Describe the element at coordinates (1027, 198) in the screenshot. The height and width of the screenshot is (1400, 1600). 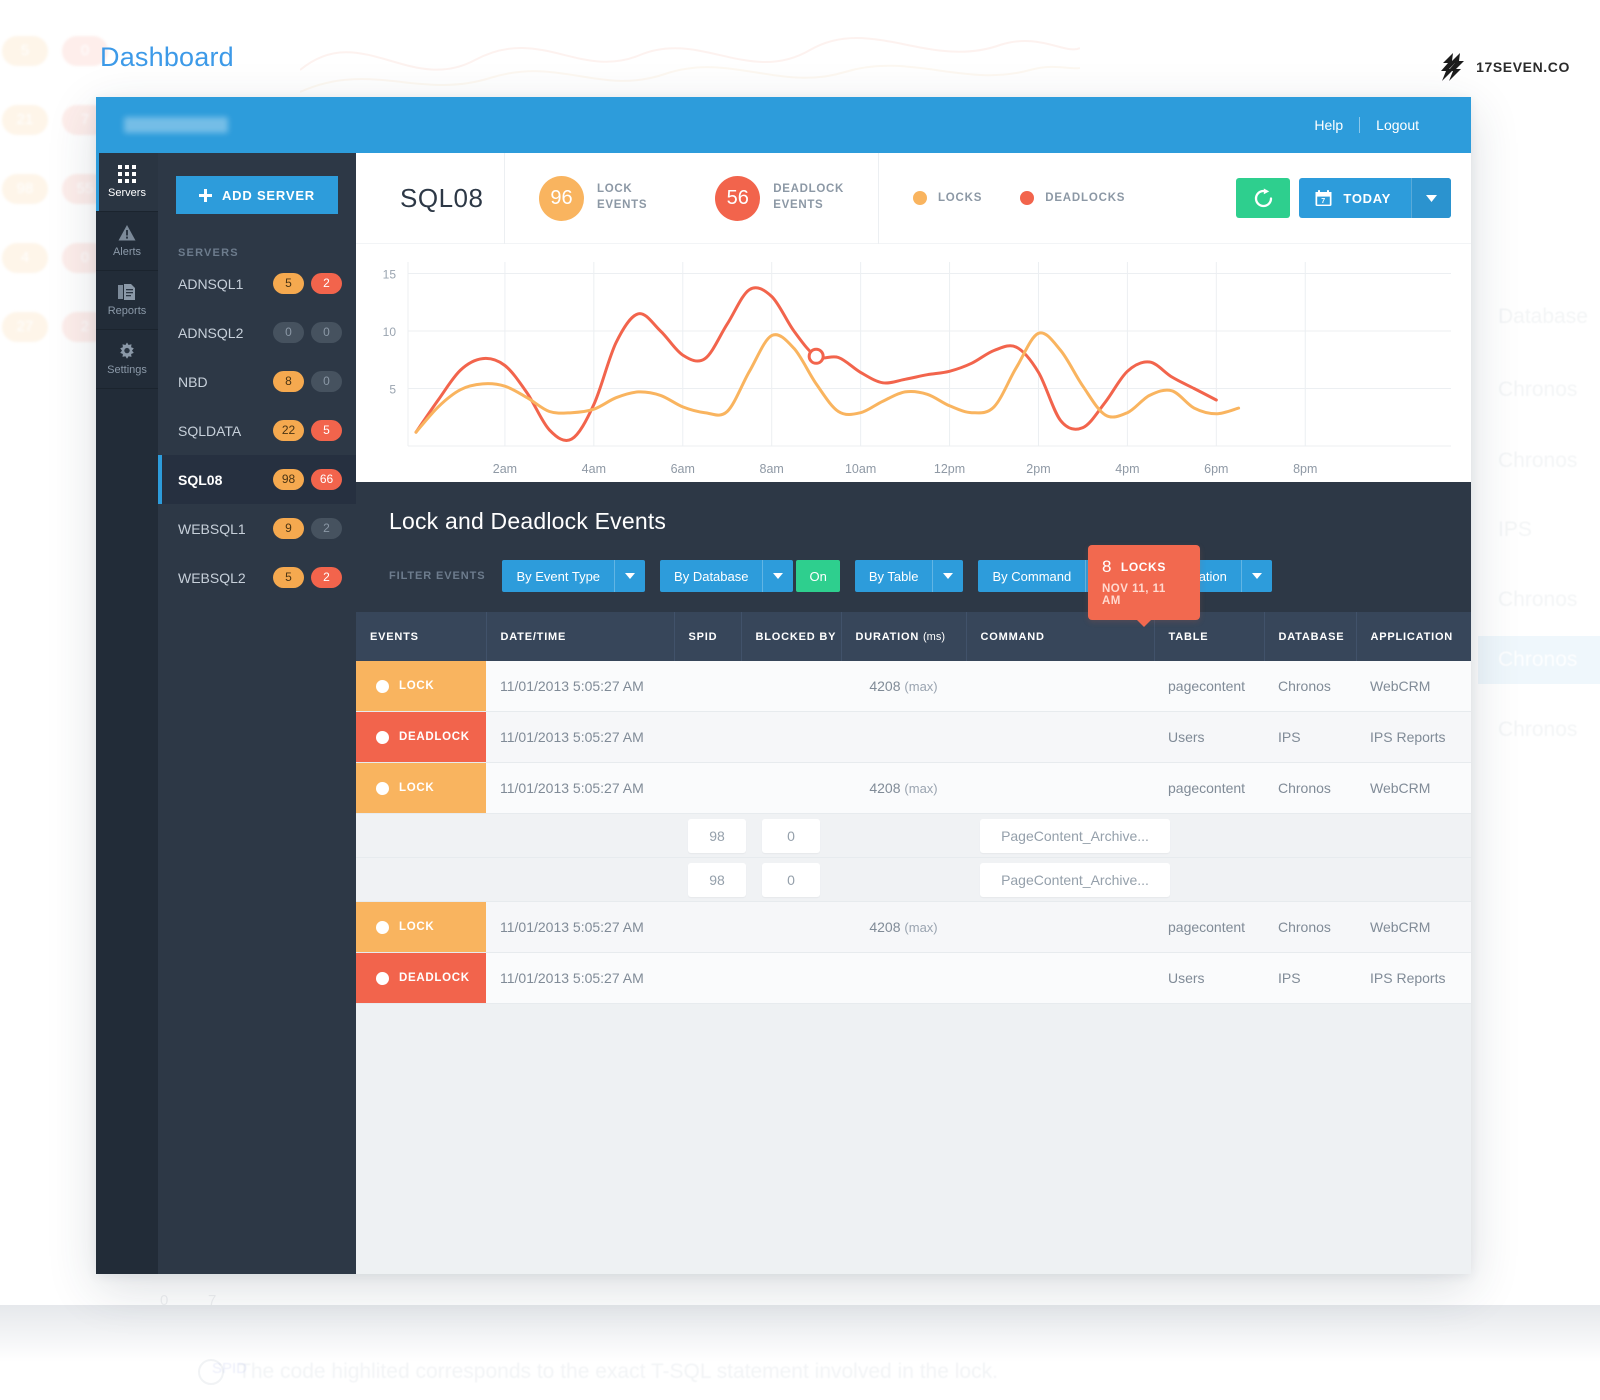
I see `legend-dot-deadlocks-icon` at that location.